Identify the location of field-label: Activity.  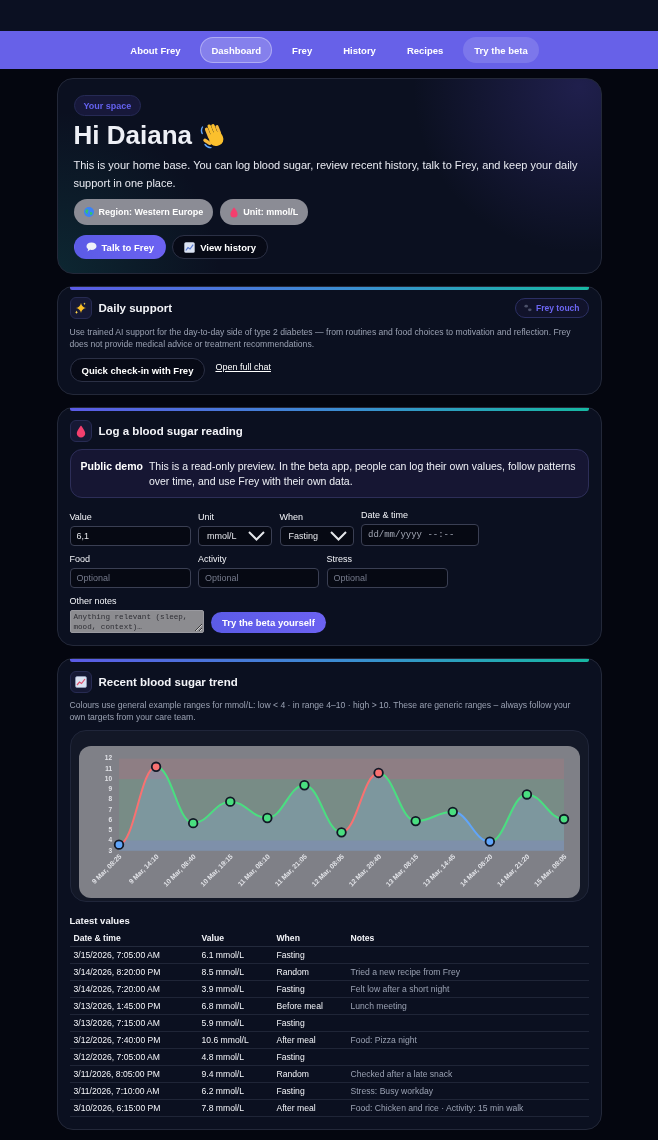
(213, 559).